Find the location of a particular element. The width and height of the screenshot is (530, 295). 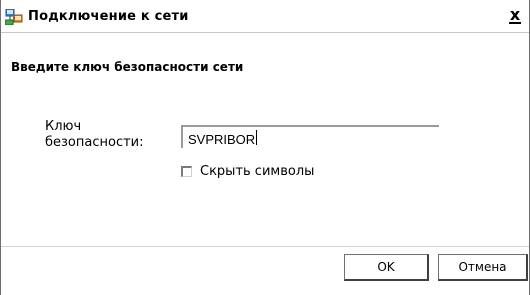

window-title: Подключение к сети is located at coordinates (108, 16).